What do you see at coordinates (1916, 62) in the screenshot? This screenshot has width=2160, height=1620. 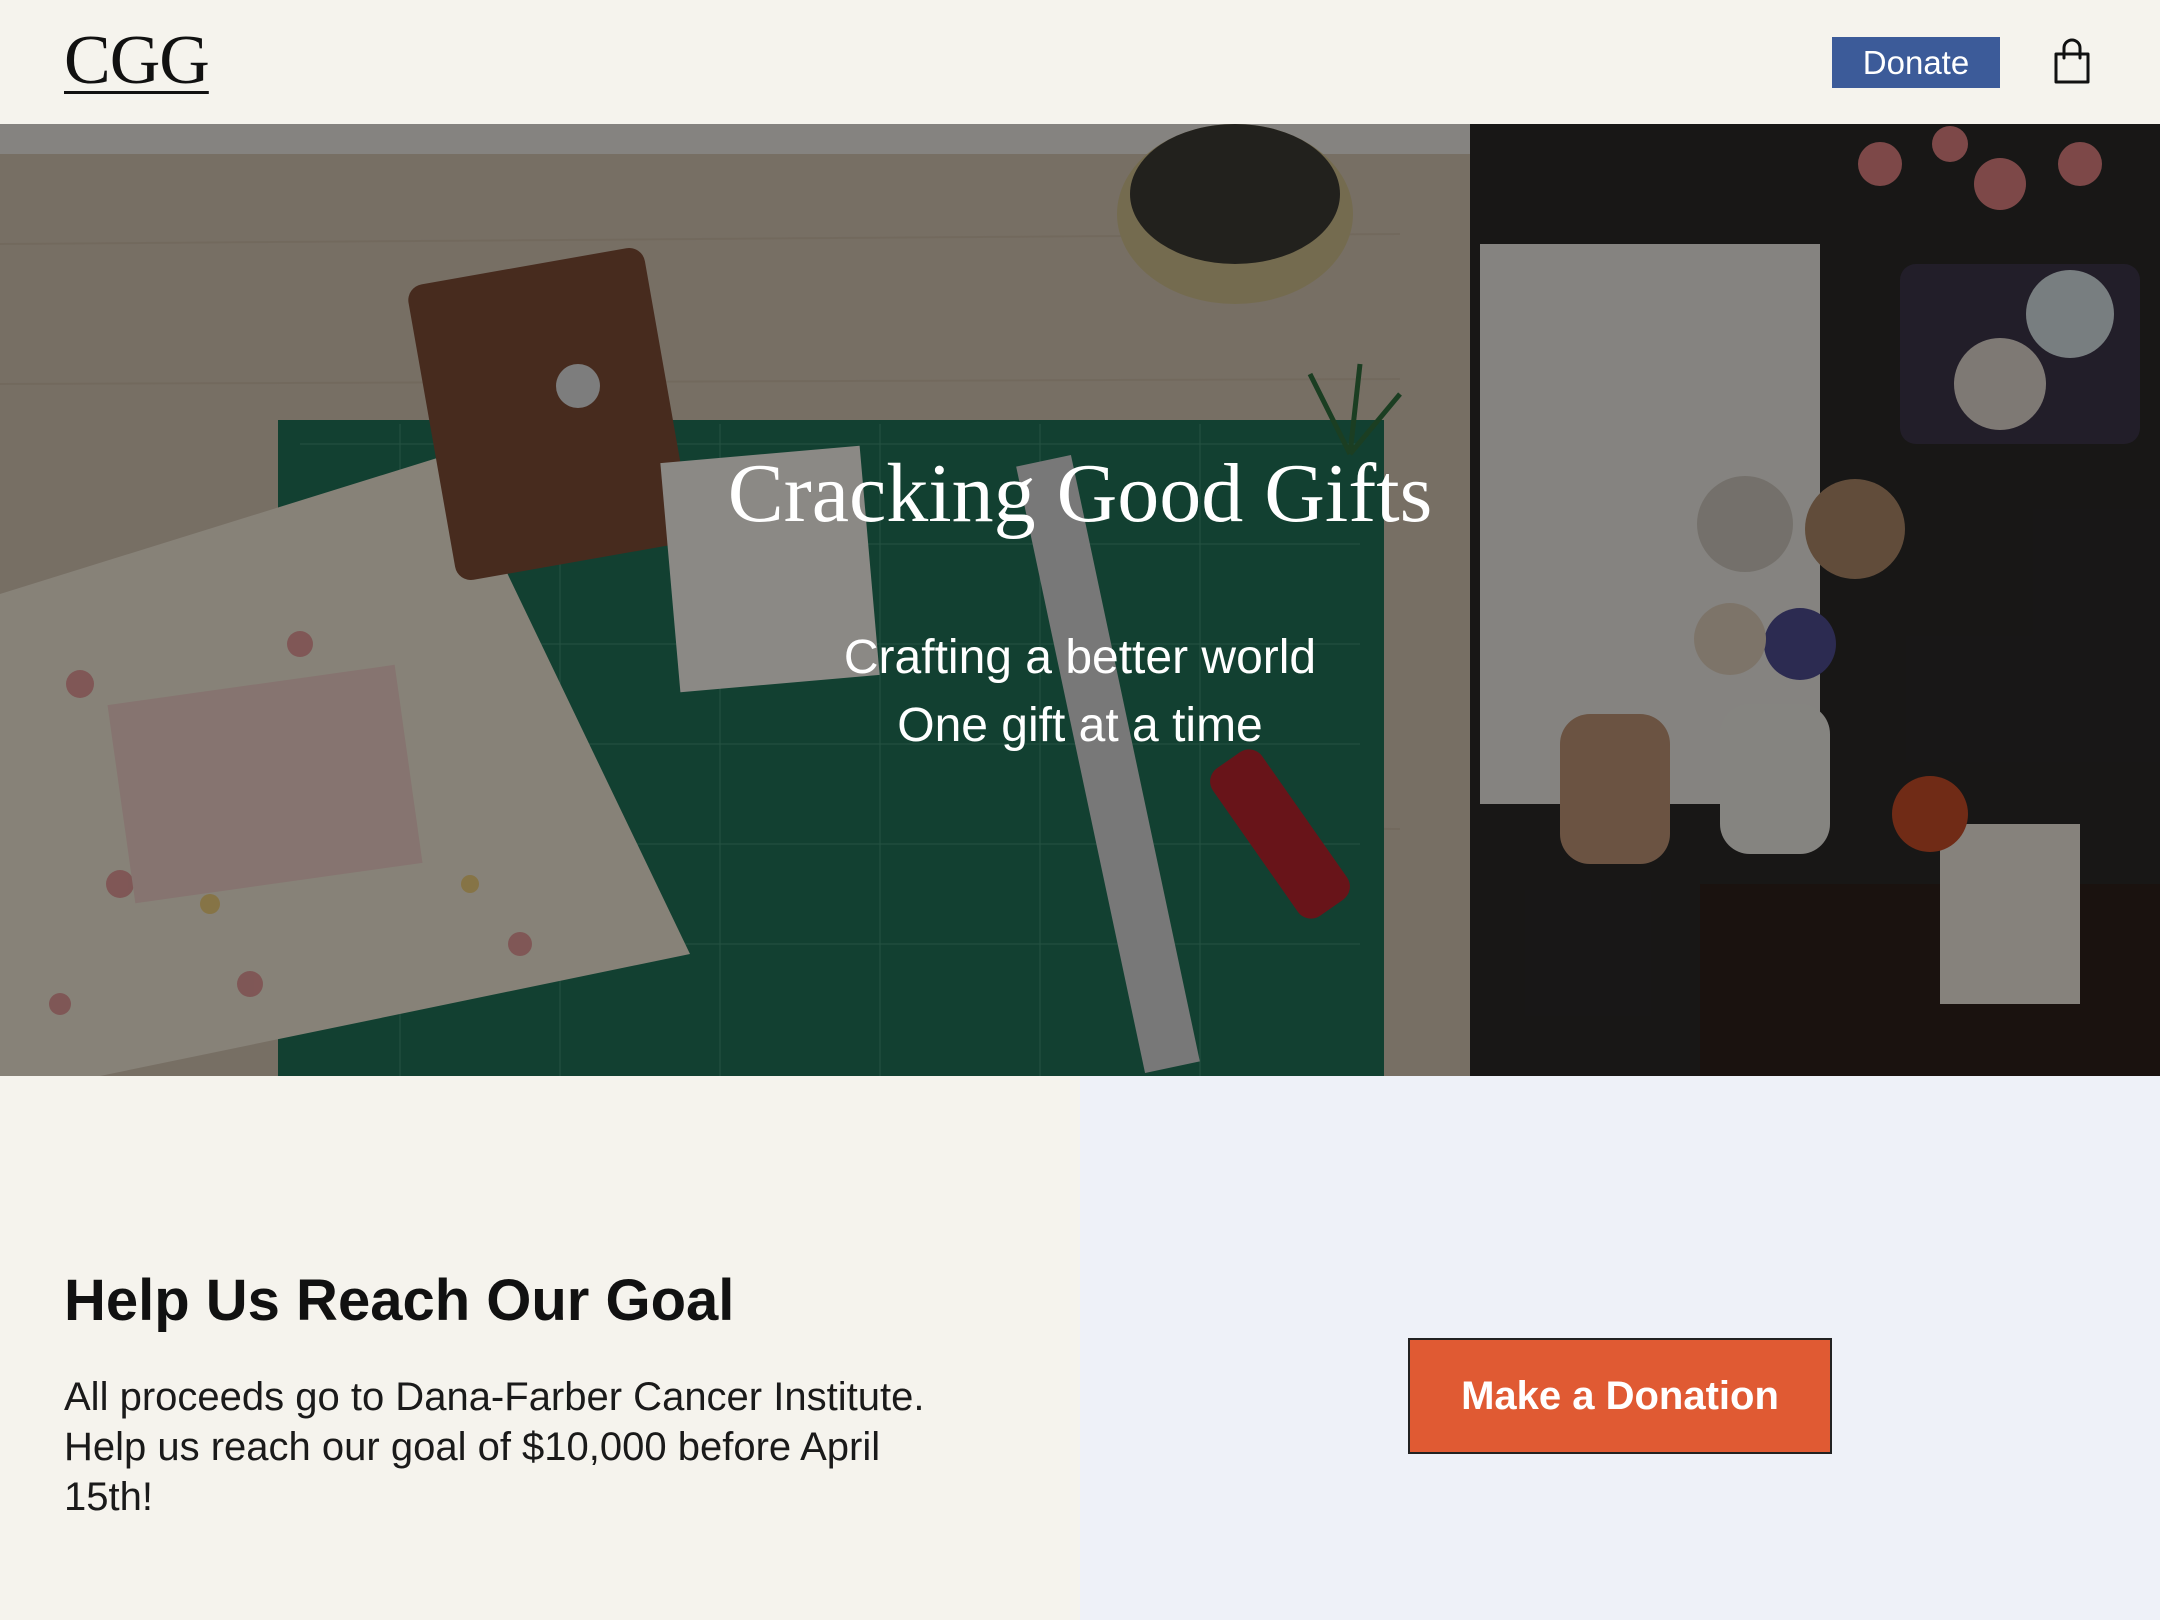 I see `donate-button: Donate` at bounding box center [1916, 62].